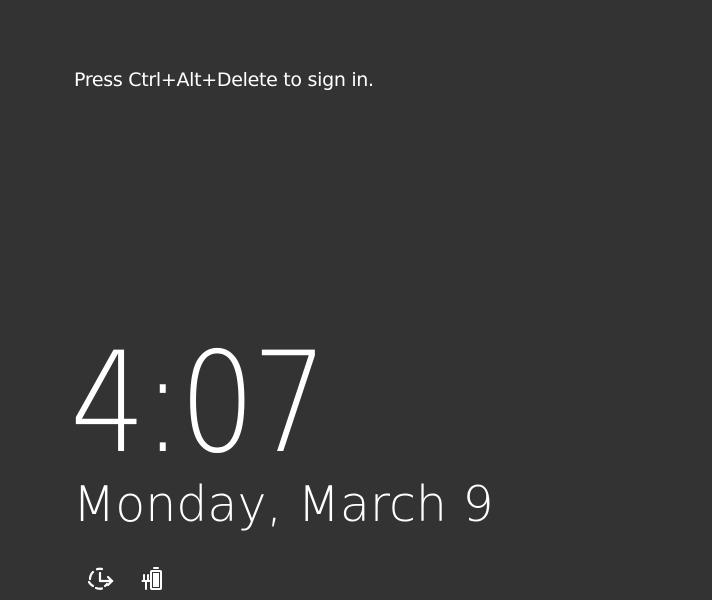 This screenshot has height=600, width=712. What do you see at coordinates (154, 579) in the screenshot?
I see `battery-charging-icon` at bounding box center [154, 579].